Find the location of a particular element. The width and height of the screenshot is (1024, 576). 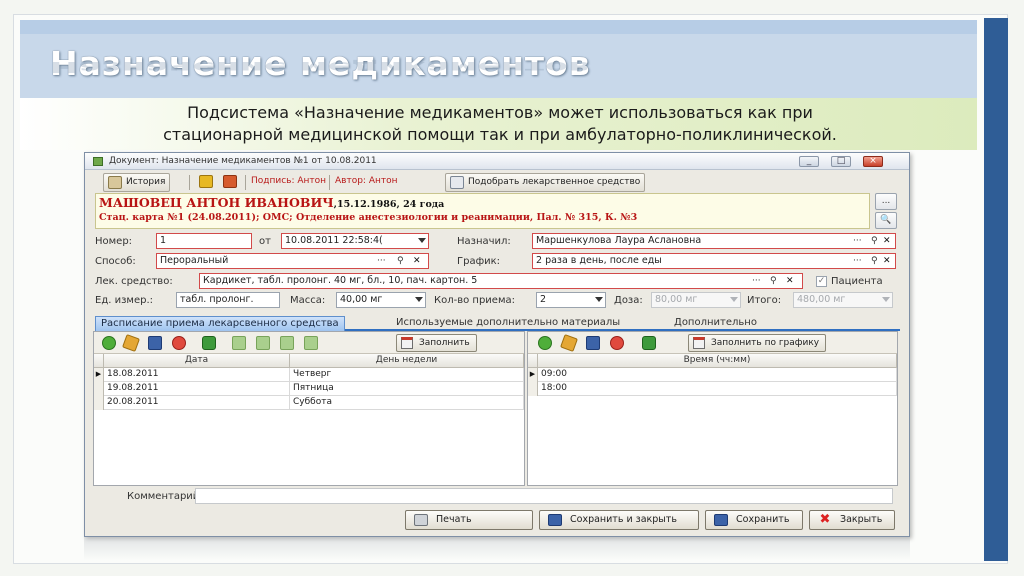

weekday-cell: Суббота is located at coordinates (407, 403).